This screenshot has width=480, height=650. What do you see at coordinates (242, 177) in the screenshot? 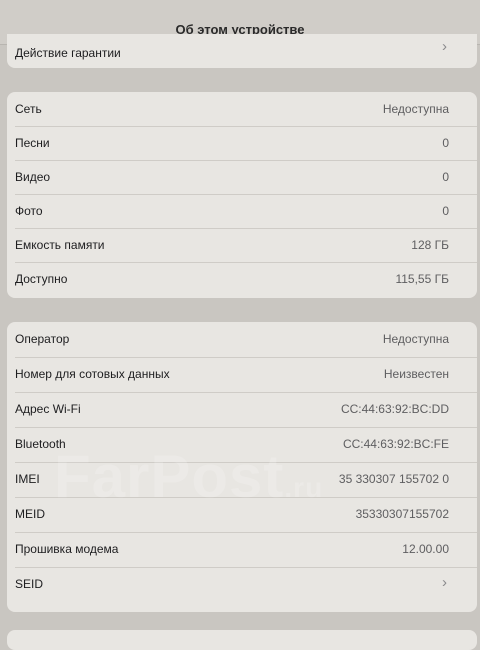
I see `stats-row-videos: Видео 0` at bounding box center [242, 177].